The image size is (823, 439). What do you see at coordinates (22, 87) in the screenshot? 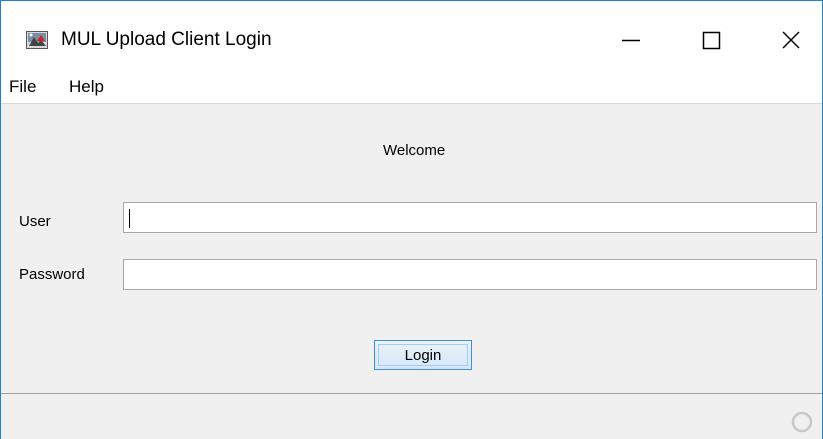
I see `menu-file: File` at bounding box center [22, 87].